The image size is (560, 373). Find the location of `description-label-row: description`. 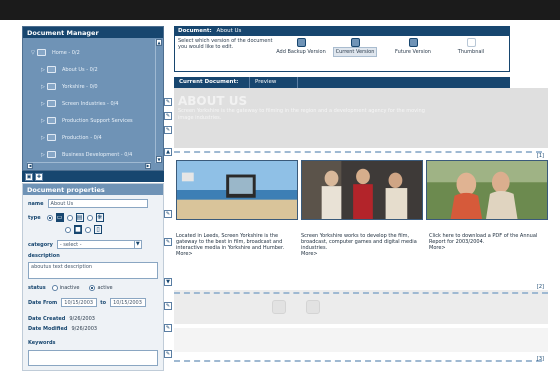

description-label-row: description is located at coordinates (46, 256).